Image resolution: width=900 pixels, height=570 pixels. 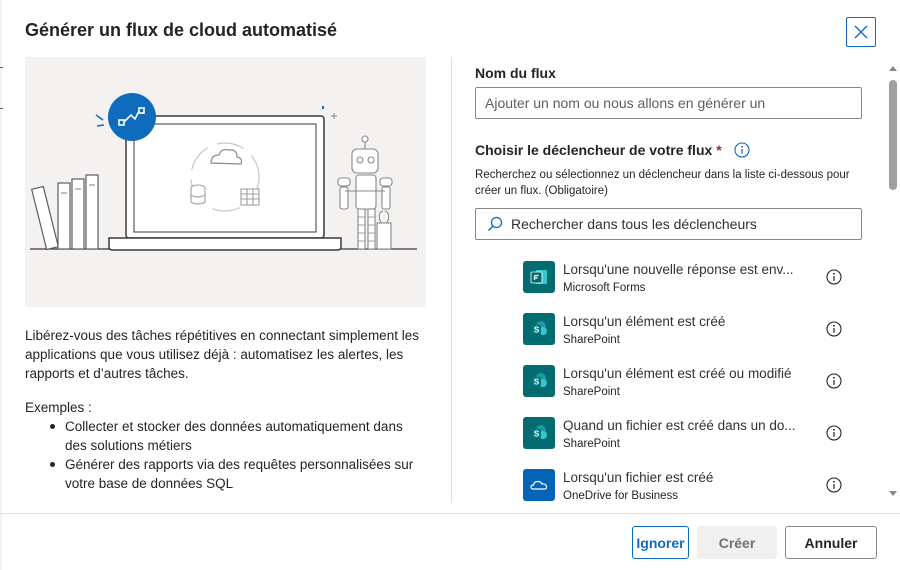 What do you see at coordinates (223, 172) in the screenshot?
I see `laptop-illustration` at bounding box center [223, 172].